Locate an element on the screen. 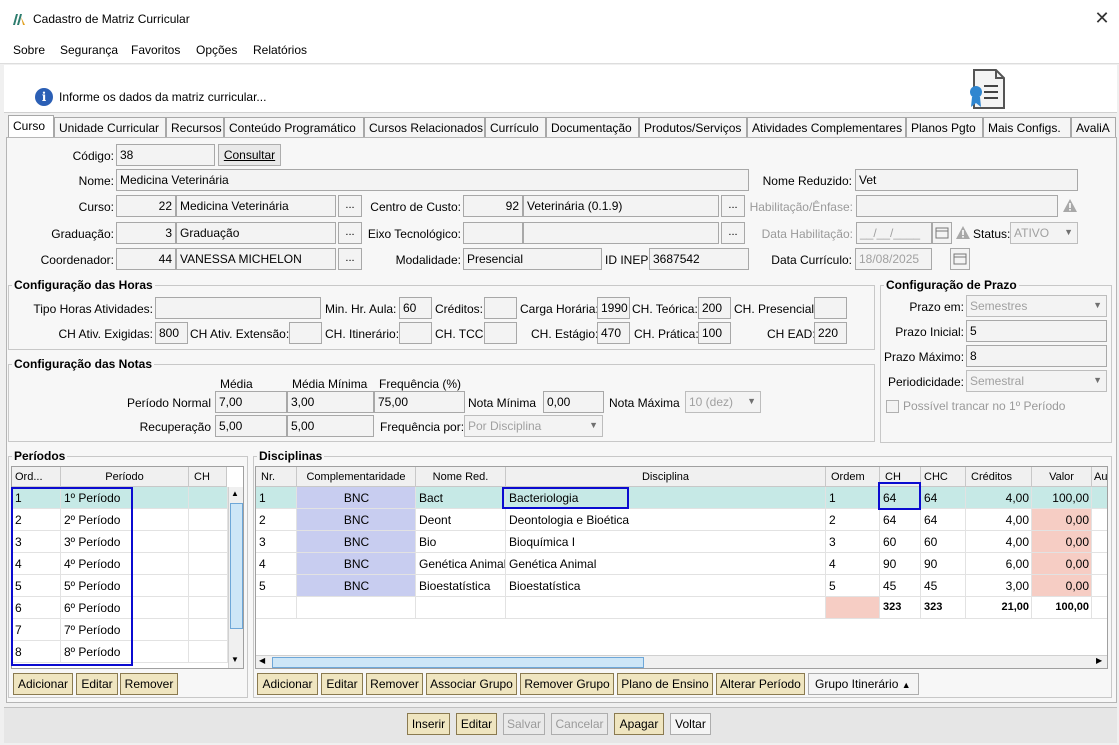 This screenshot has width=1119, height=745. periodo-normal-frequencia-field: 75,00 is located at coordinates (419, 402).